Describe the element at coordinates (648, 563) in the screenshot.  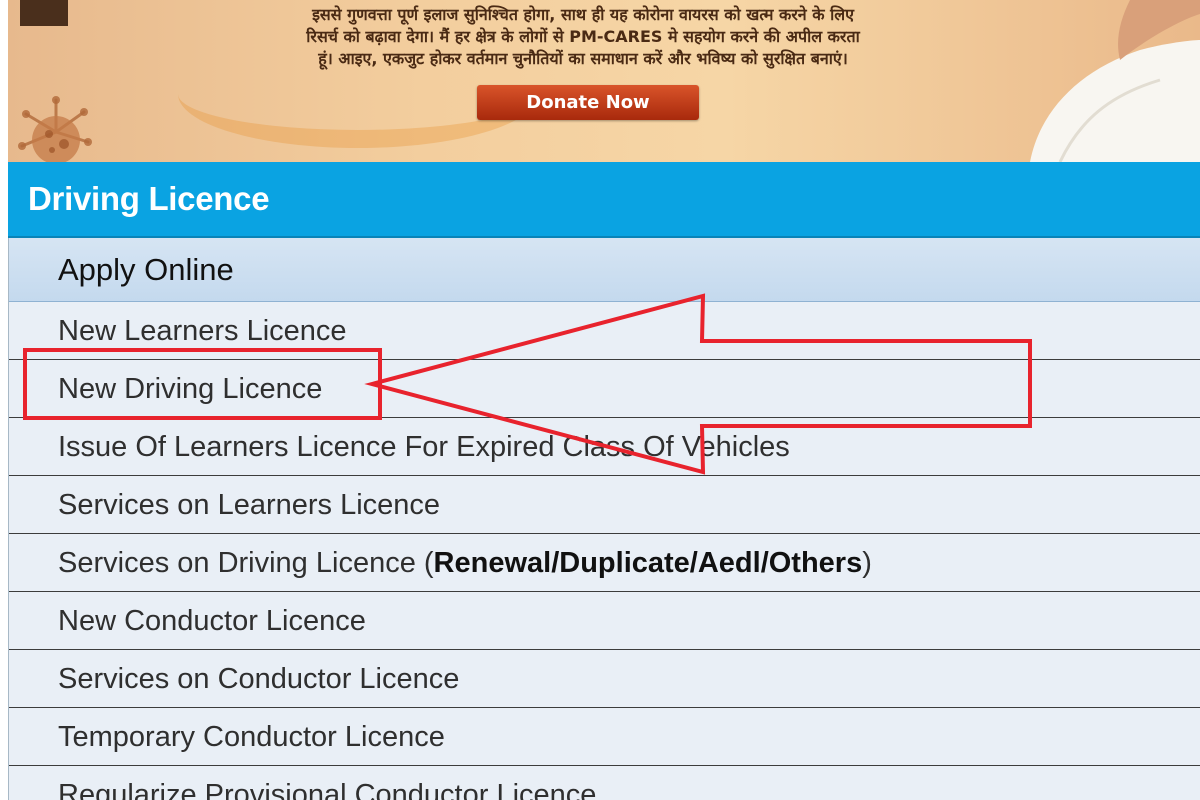
I see `menu-item-label-bold: Renewal/Duplicate/Aedl/Others` at that location.